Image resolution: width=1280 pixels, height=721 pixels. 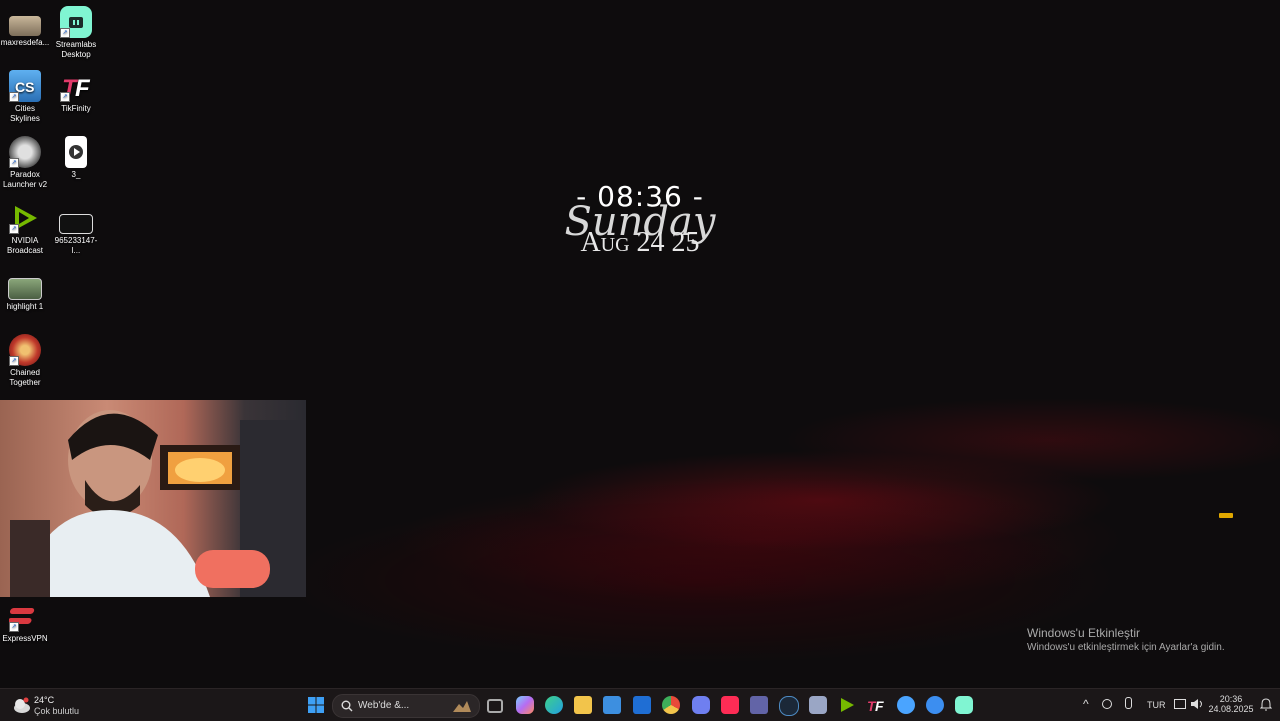 I want to click on desktop-icon-label: highlight 1, so click(x=25, y=306).